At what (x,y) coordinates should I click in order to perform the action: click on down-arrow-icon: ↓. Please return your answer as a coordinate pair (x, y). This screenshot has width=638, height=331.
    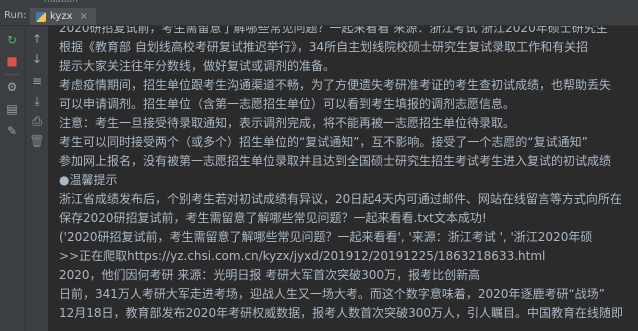
    Looking at the image, I should click on (37, 59).